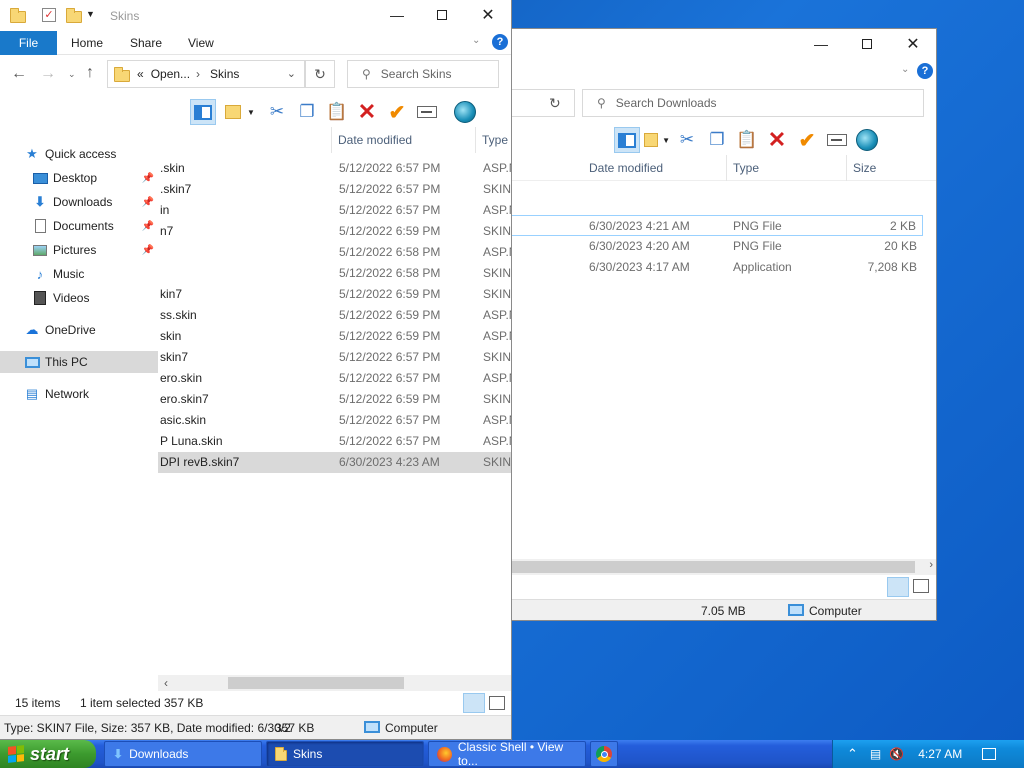 The width and height of the screenshot is (1024, 768). What do you see at coordinates (753, 103) in the screenshot?
I see `search-box: ⚲ Search Downloads` at bounding box center [753, 103].